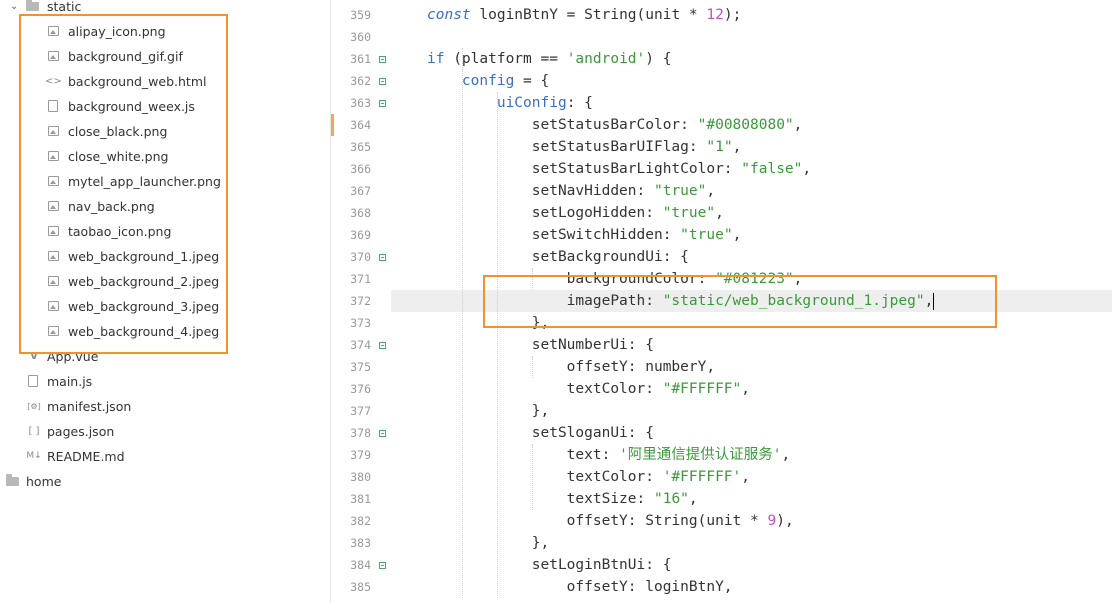  What do you see at coordinates (449, 15) in the screenshot?
I see `code-token: const` at bounding box center [449, 15].